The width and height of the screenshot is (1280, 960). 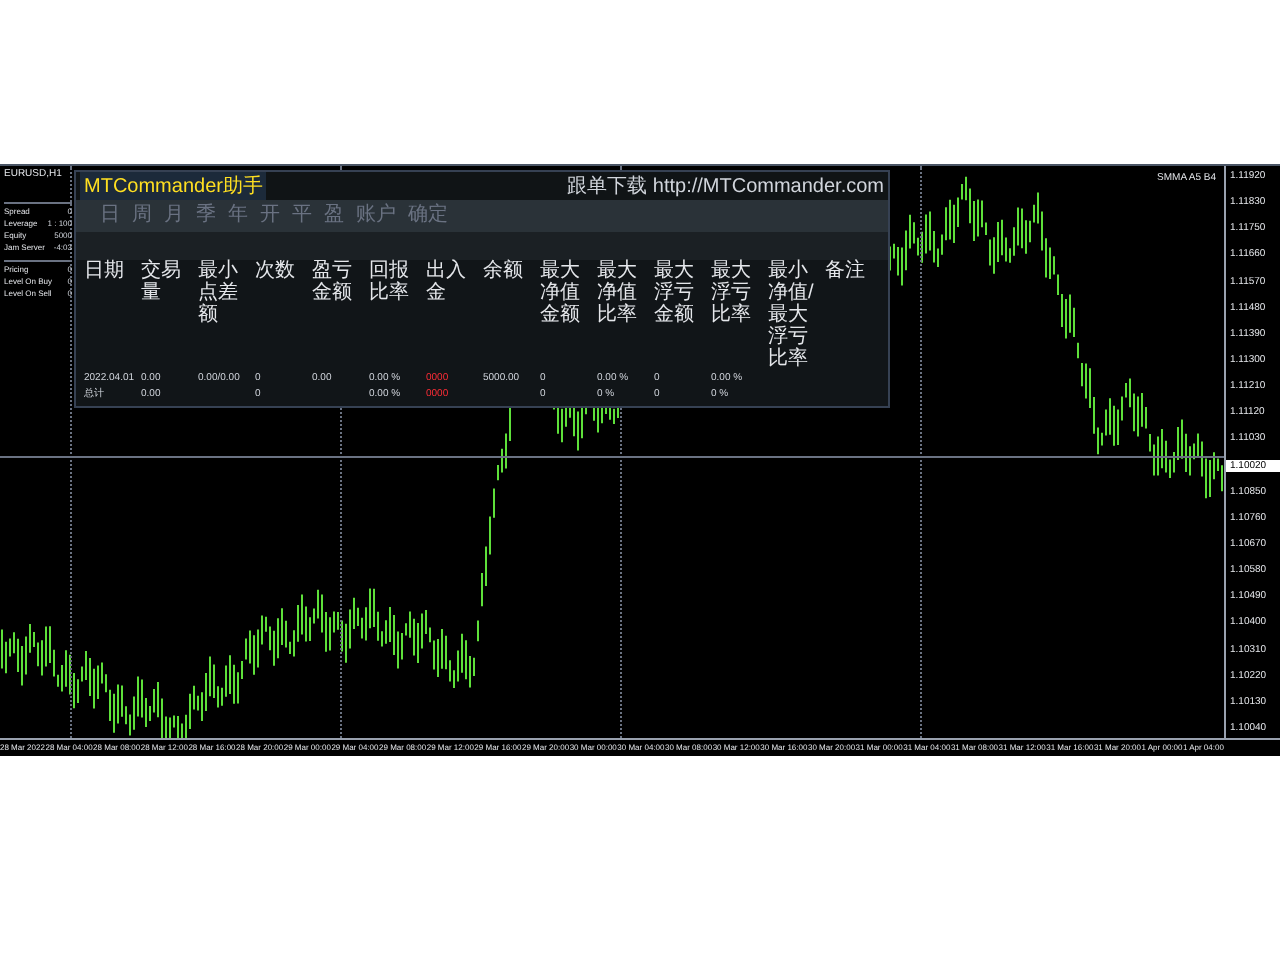 What do you see at coordinates (504, 273) in the screenshot?
I see `column-header: 余额` at bounding box center [504, 273].